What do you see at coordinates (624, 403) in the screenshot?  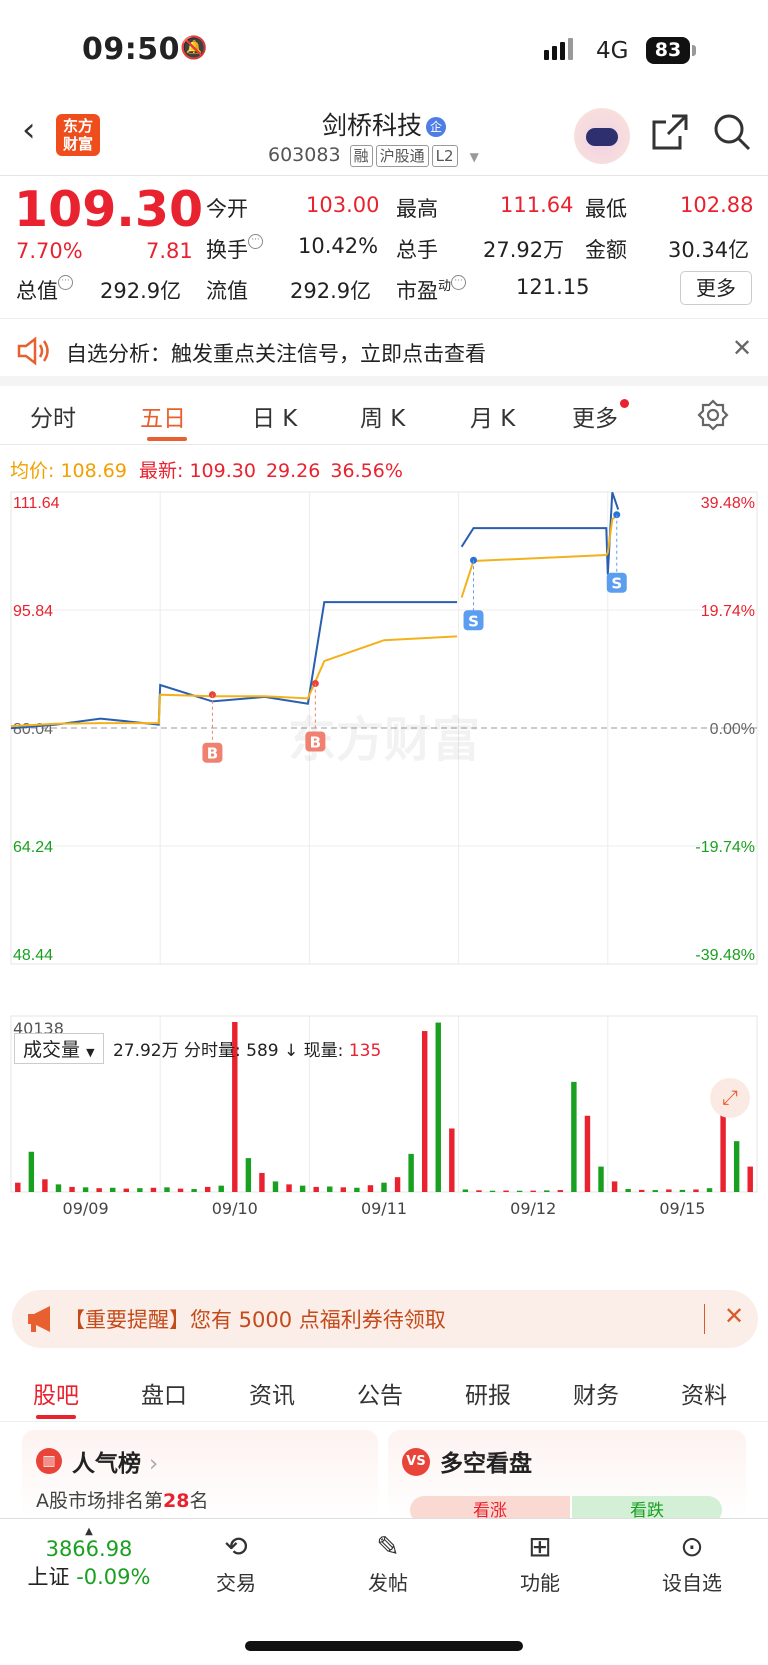 I see `red-dot-icon` at bounding box center [624, 403].